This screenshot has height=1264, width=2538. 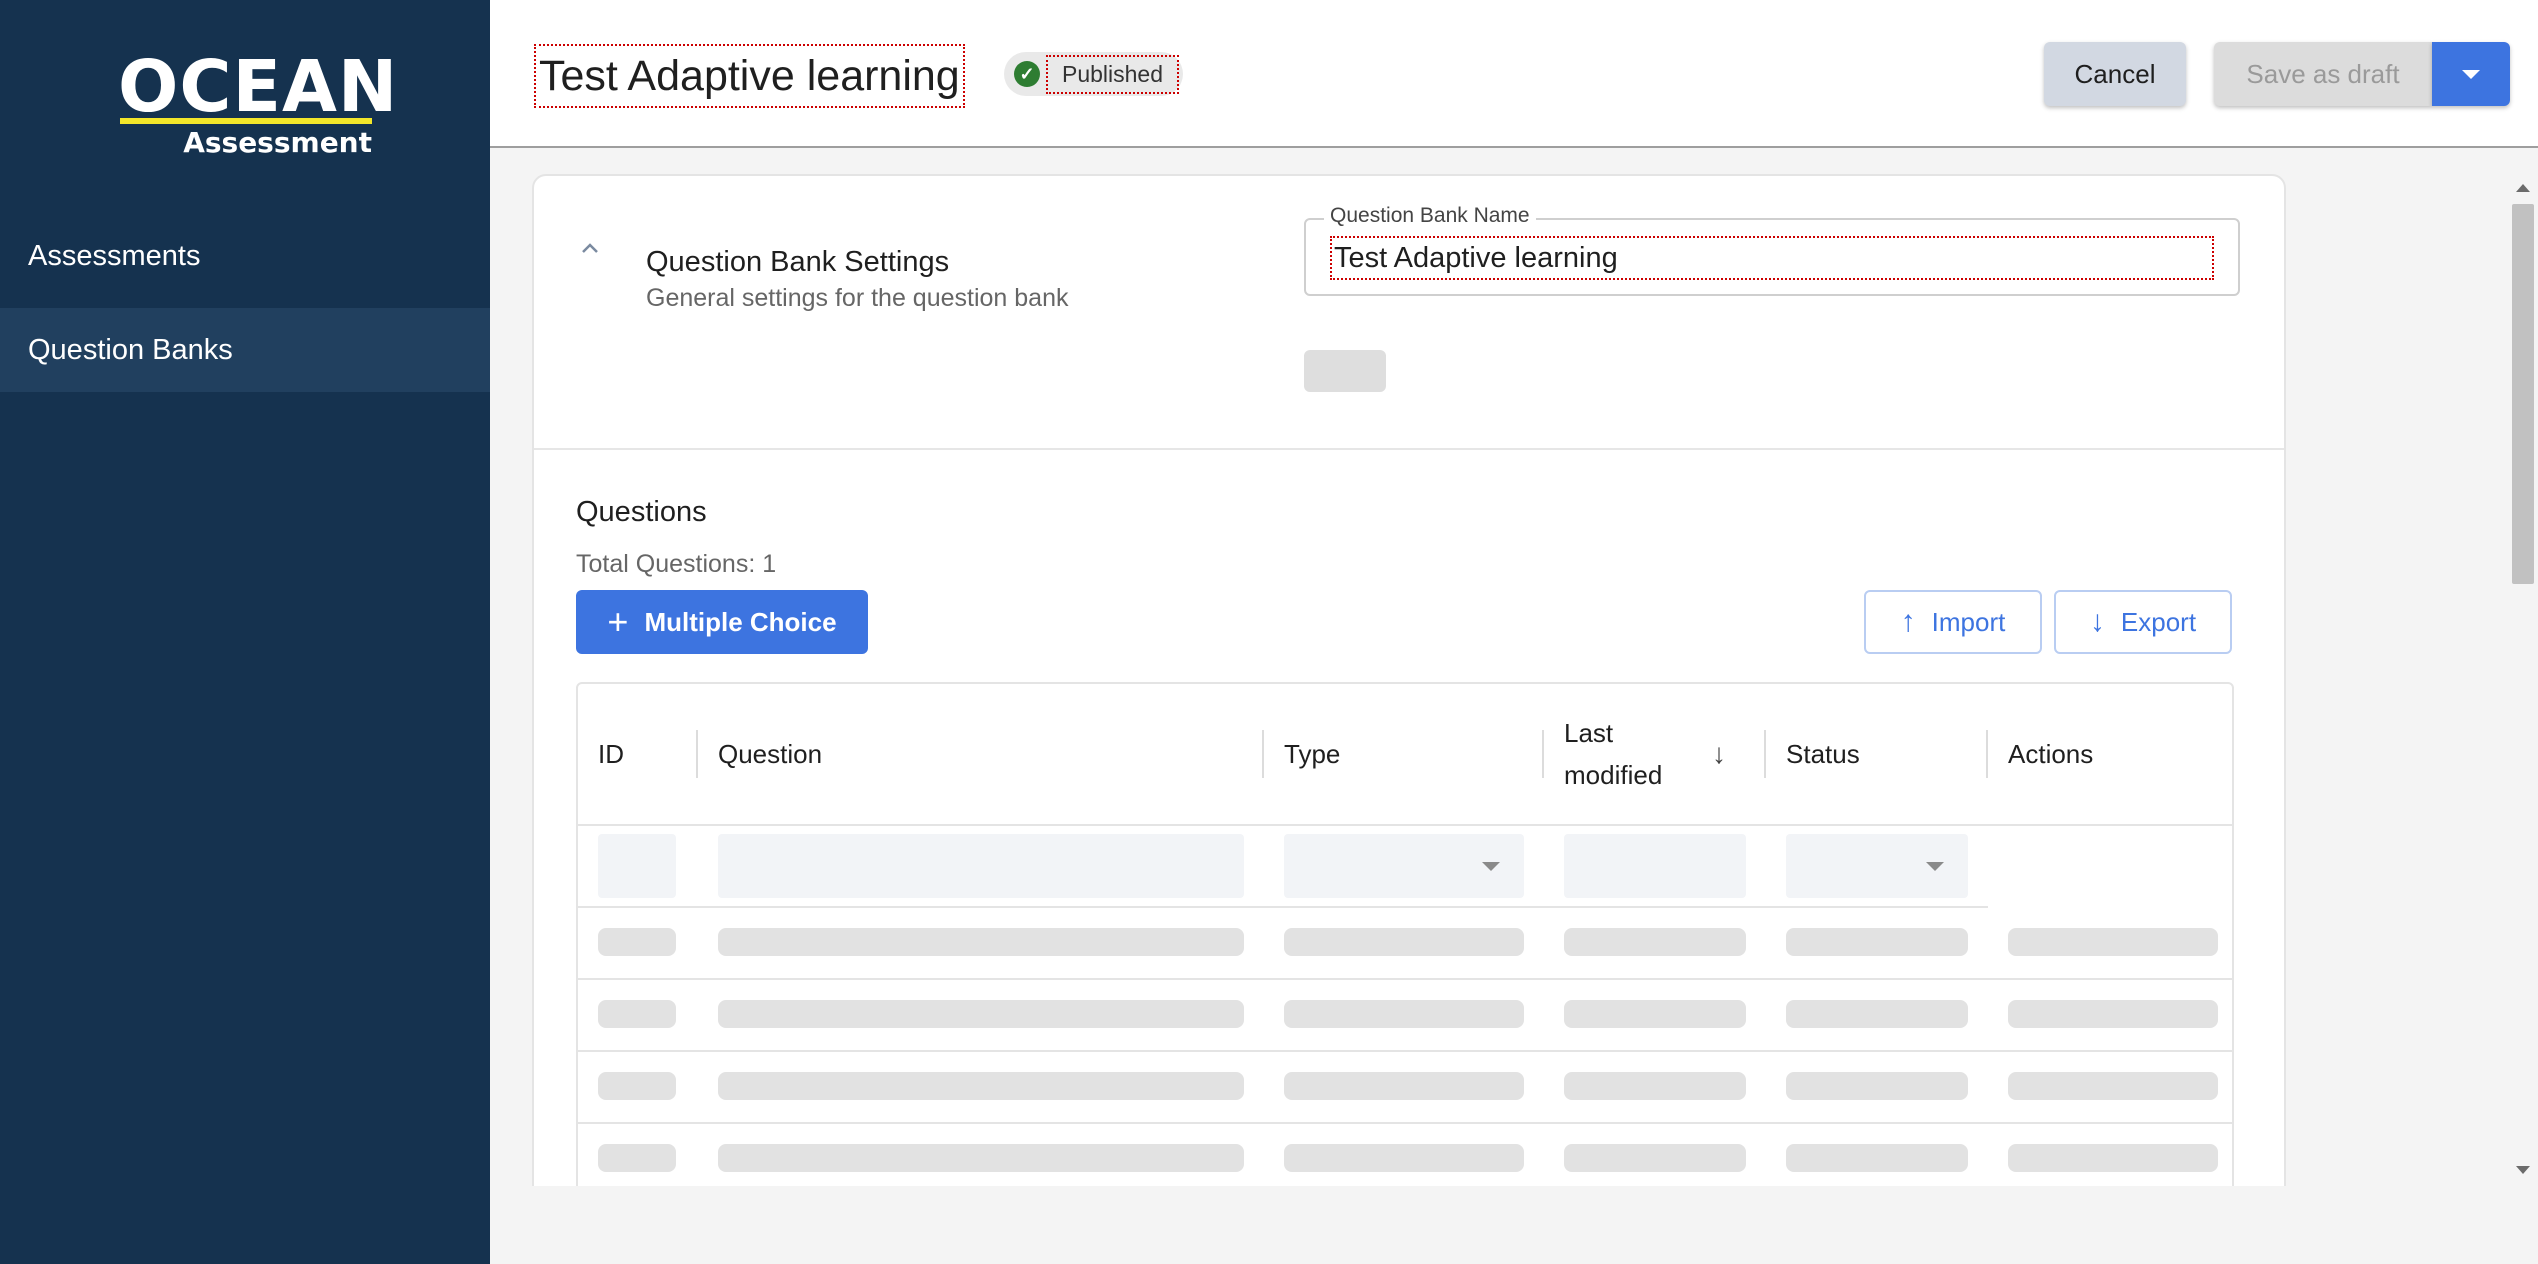 I want to click on ocean-assessment-logo: OCEAN Assessment, so click(x=258, y=102).